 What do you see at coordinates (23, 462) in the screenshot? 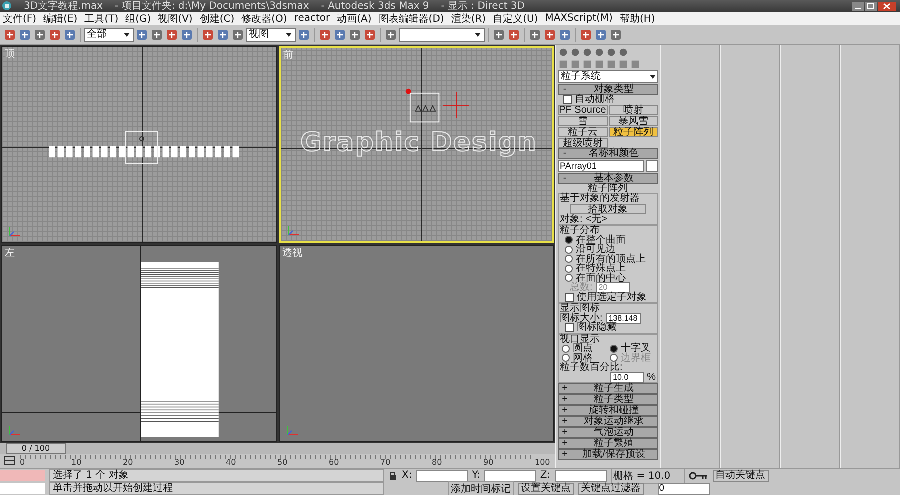
I see `timeline-tick-label: 0` at bounding box center [23, 462].